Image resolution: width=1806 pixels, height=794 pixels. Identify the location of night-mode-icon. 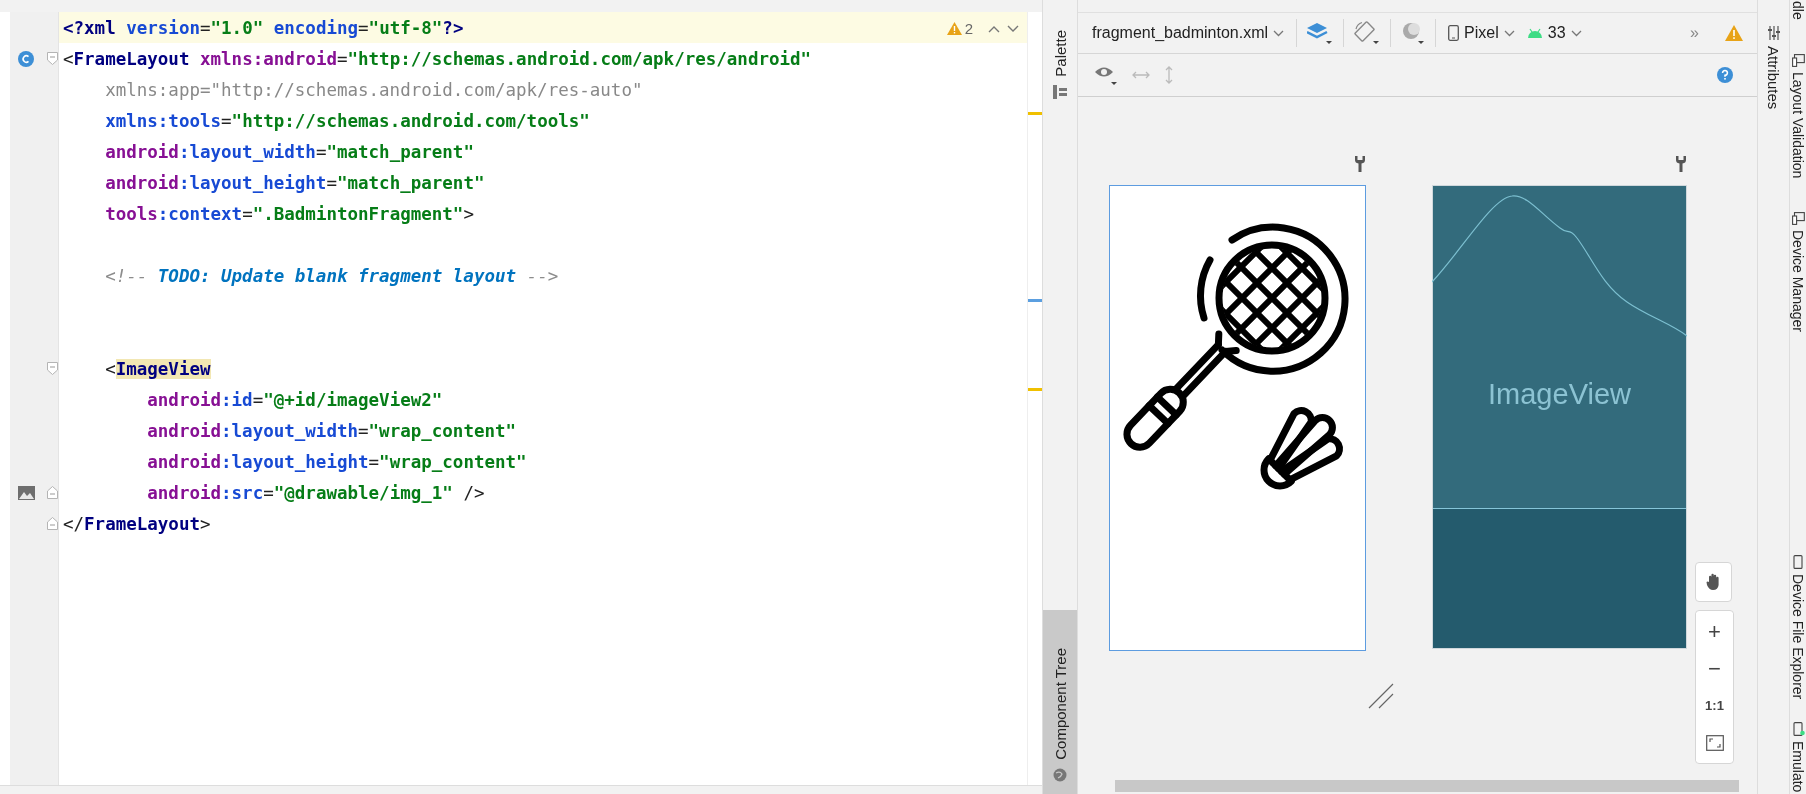
(1413, 33).